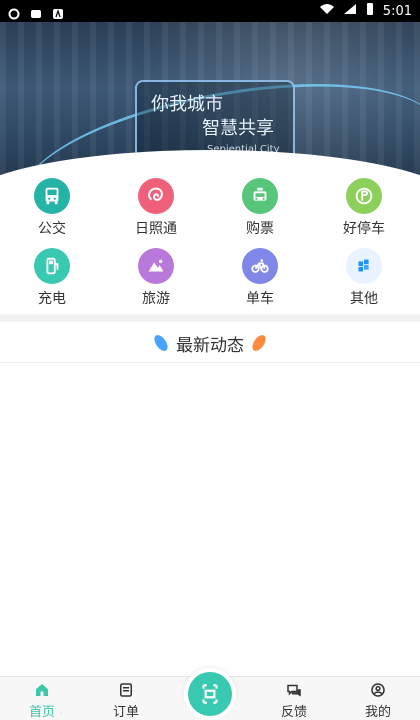 This screenshot has width=420, height=720. I want to click on decorative-leaf-icon-right, so click(259, 343).